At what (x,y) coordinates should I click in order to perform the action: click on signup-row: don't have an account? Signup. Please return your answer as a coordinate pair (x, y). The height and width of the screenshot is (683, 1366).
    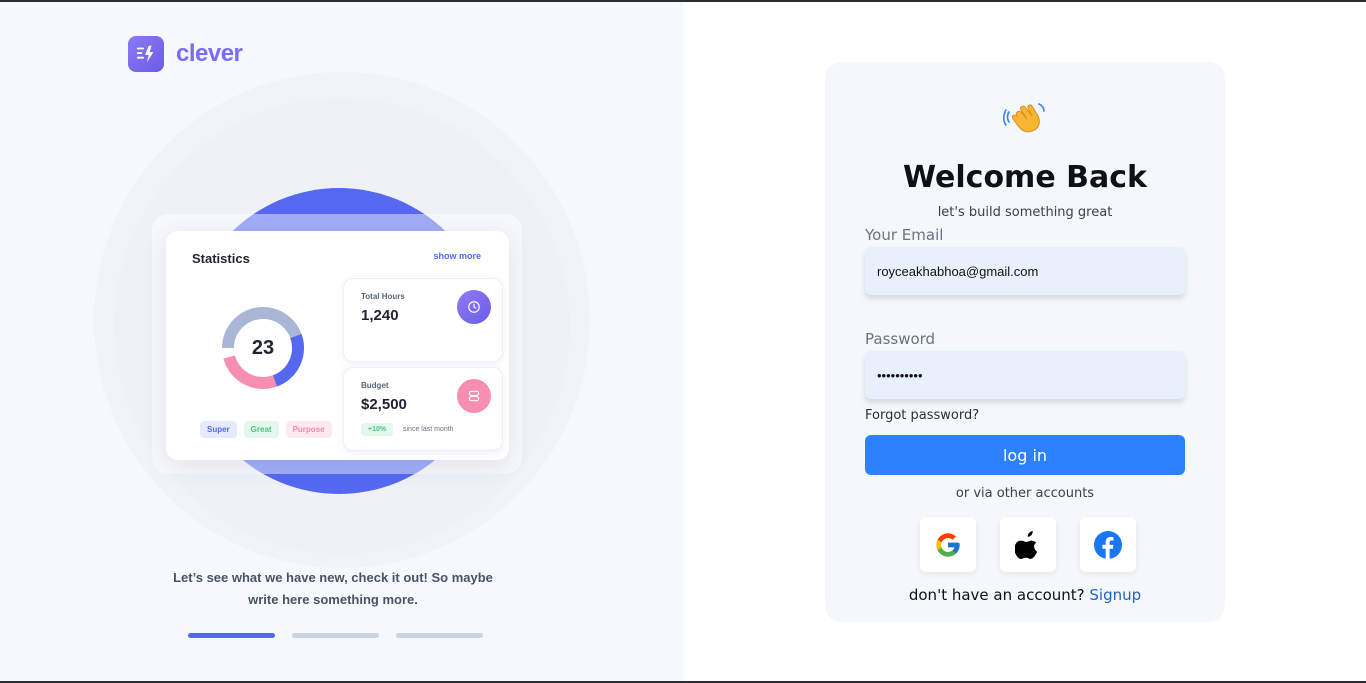
    Looking at the image, I should click on (1025, 595).